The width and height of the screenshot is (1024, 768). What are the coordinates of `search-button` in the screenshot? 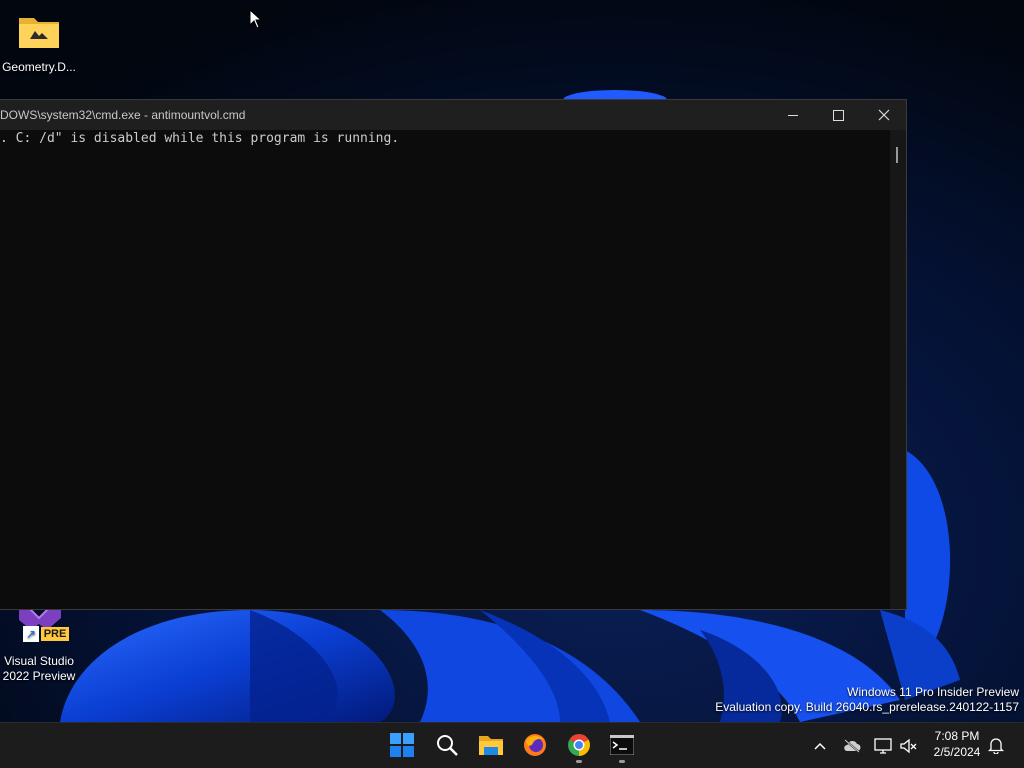 It's located at (447, 745).